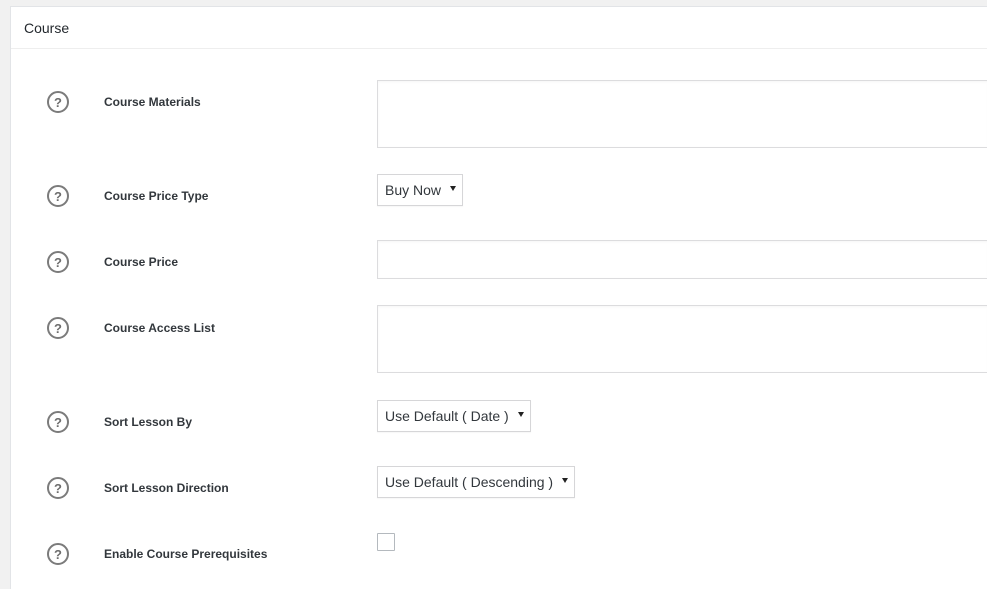 This screenshot has height=589, width=987. I want to click on course-price-type-value: Buy Now, so click(413, 190).